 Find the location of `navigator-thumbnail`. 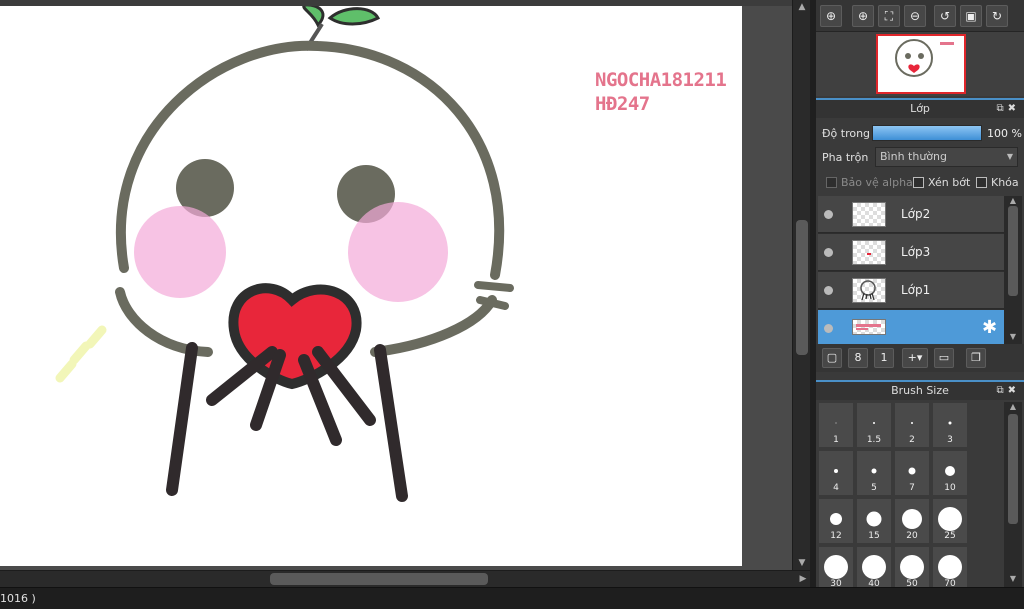

navigator-thumbnail is located at coordinates (921, 64).